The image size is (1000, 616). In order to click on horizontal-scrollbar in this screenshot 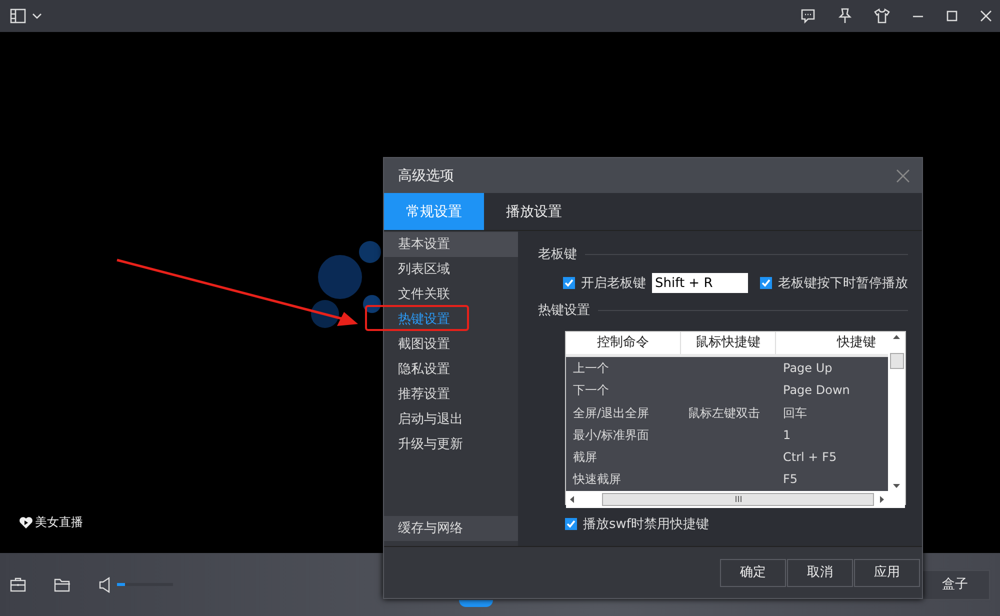, I will do `click(727, 499)`.